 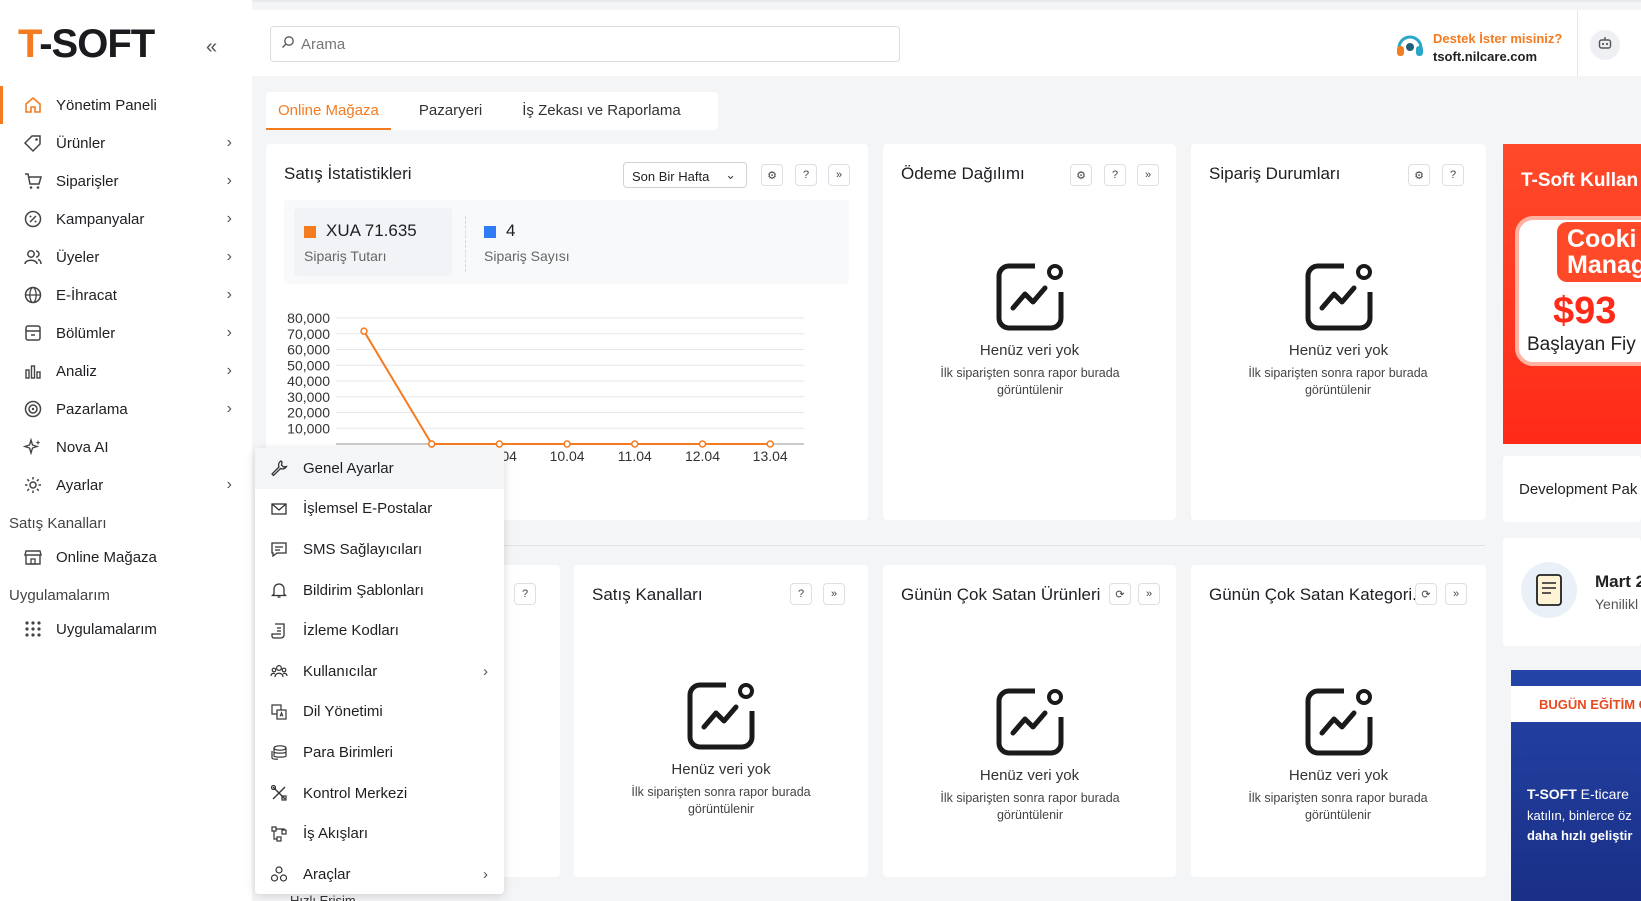 What do you see at coordinates (126, 485) in the screenshot?
I see `sidebar-item-settings: Ayarlar ›` at bounding box center [126, 485].